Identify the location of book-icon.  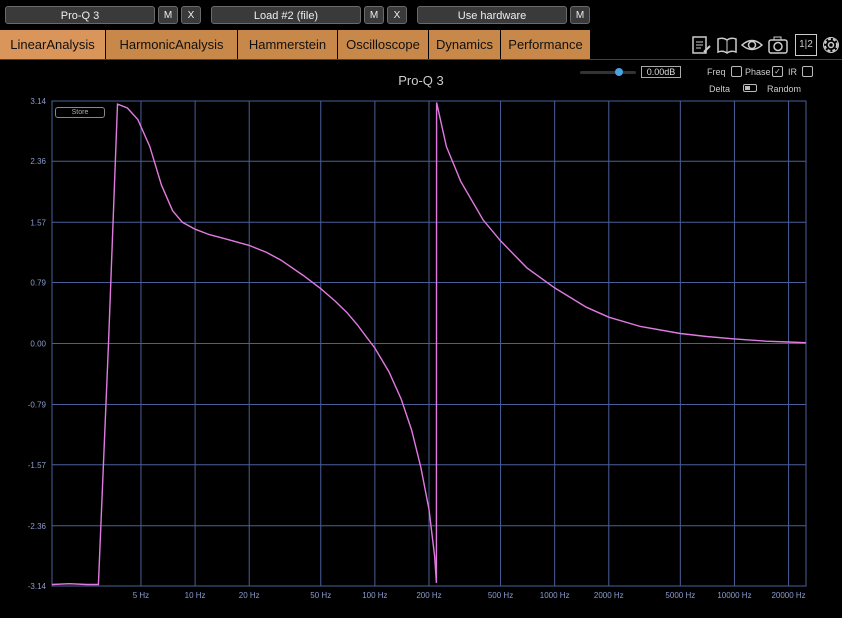
(727, 45).